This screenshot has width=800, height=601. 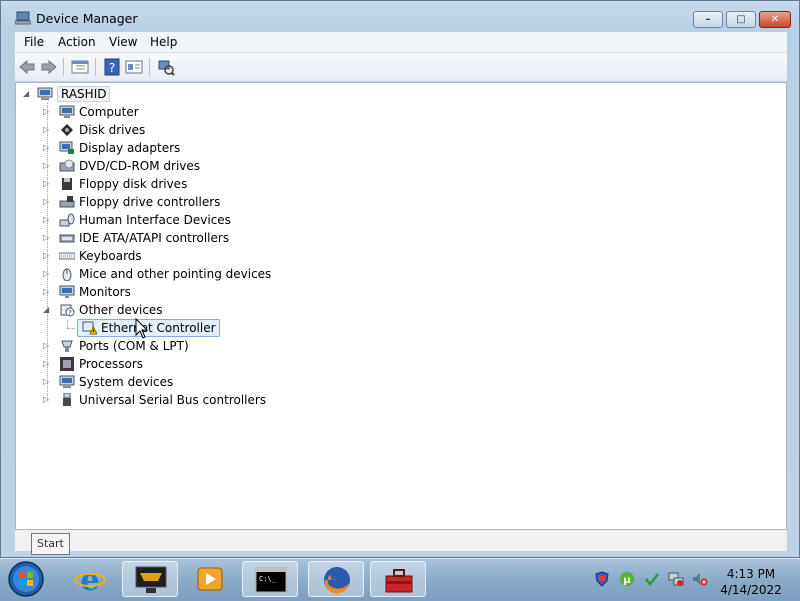 I want to click on taskbar-command-prompt: C:\_, so click(x=270, y=579).